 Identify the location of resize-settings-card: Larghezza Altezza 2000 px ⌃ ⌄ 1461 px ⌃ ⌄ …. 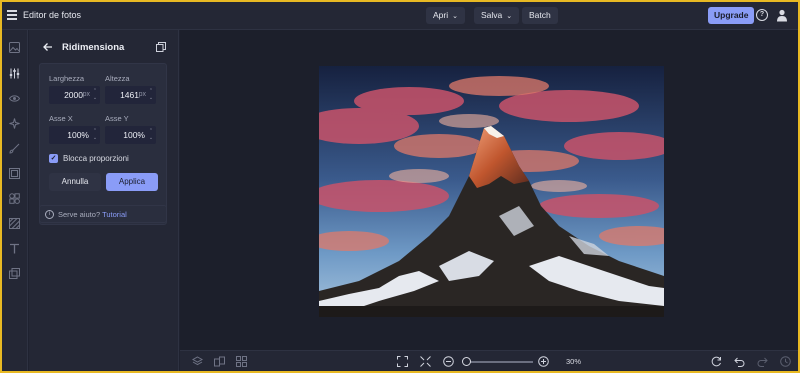
(103, 144).